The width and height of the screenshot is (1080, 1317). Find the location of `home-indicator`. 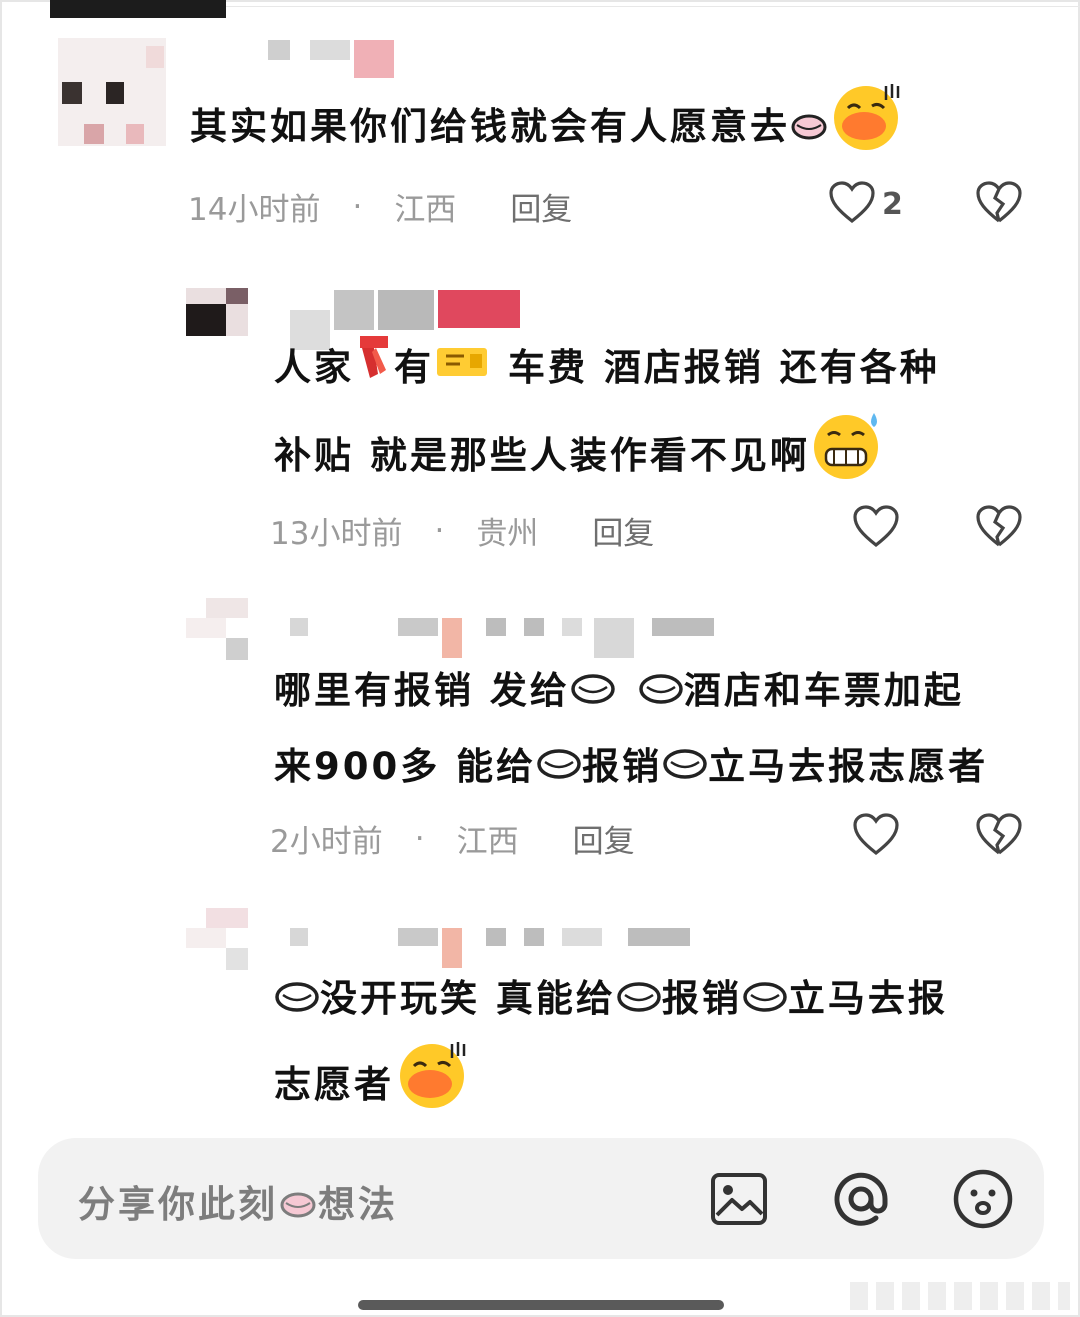

home-indicator is located at coordinates (541, 1305).